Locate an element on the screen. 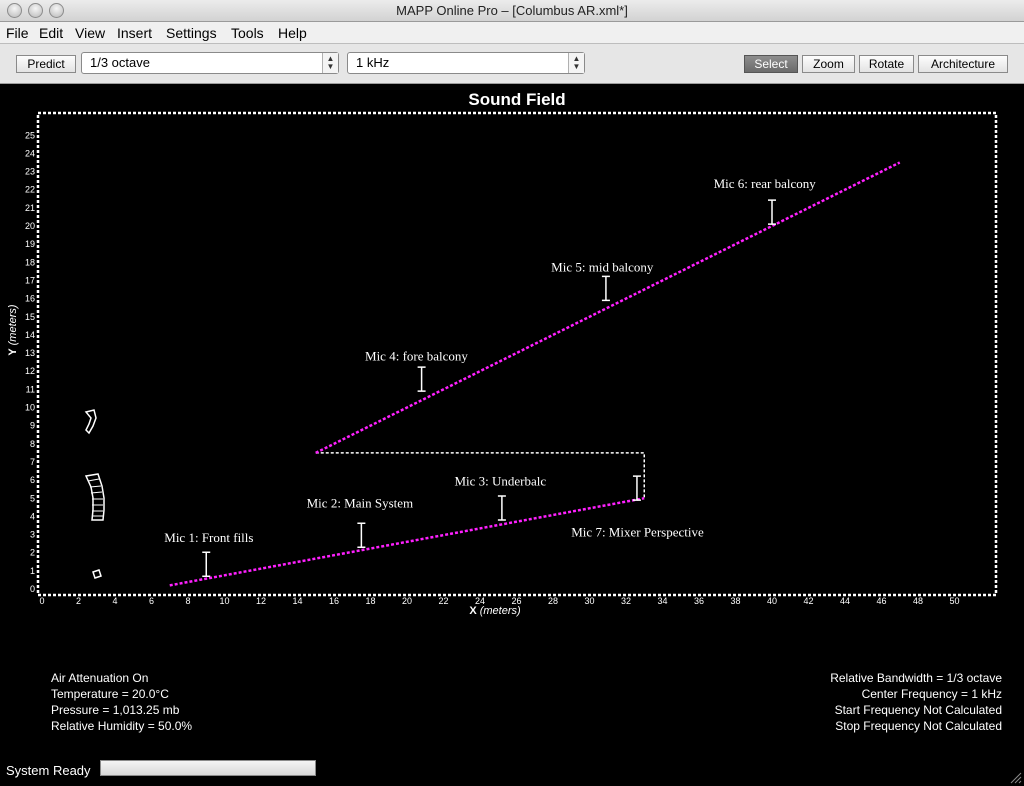  y-tick-label: 11 is located at coordinates (30, 389).